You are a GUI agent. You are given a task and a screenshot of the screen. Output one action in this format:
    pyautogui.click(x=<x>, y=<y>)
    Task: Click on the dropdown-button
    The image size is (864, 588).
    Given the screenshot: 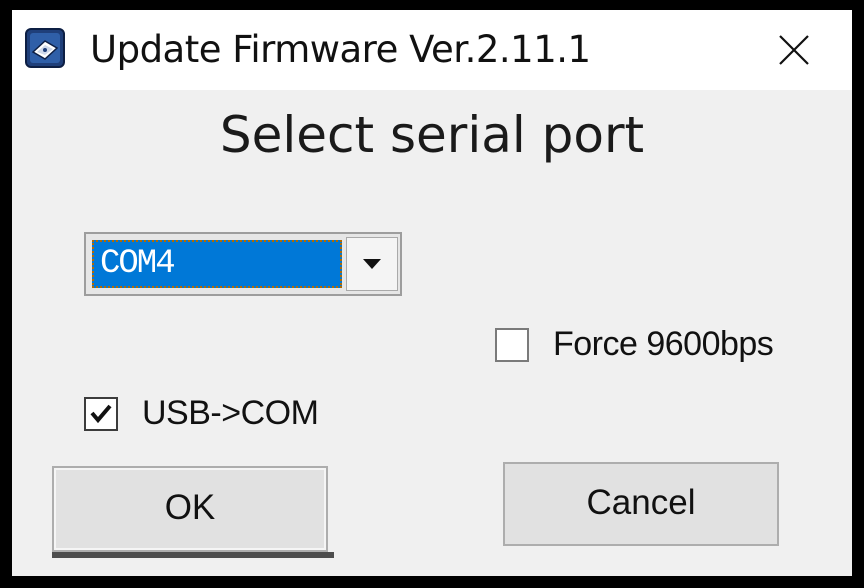 What is the action you would take?
    pyautogui.click(x=372, y=264)
    